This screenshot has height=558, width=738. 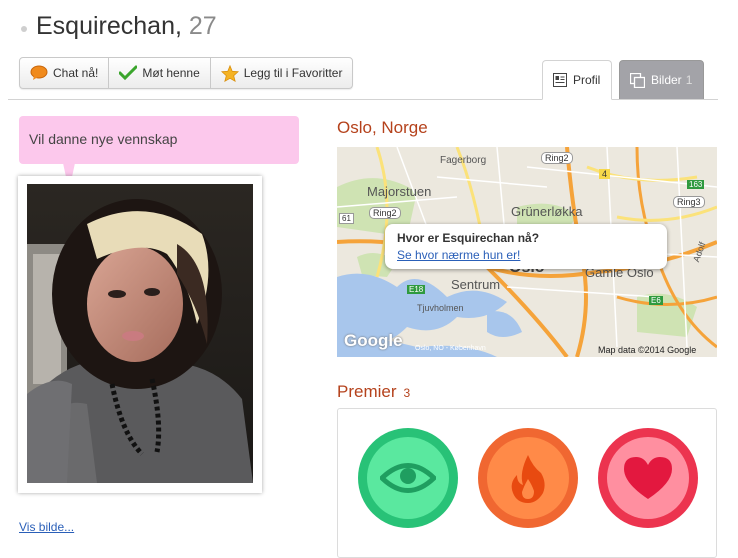 What do you see at coordinates (229, 73) in the screenshot?
I see `star-icon` at bounding box center [229, 73].